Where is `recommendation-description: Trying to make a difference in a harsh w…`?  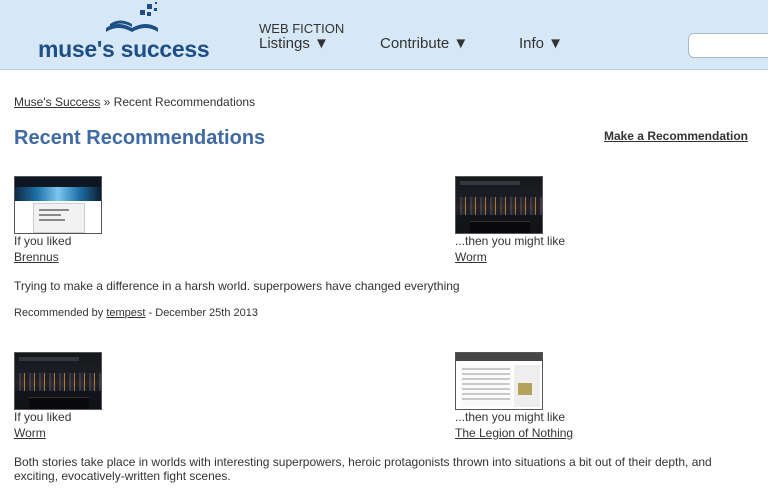 recommendation-description: Trying to make a difference in a harsh w… is located at coordinates (237, 286).